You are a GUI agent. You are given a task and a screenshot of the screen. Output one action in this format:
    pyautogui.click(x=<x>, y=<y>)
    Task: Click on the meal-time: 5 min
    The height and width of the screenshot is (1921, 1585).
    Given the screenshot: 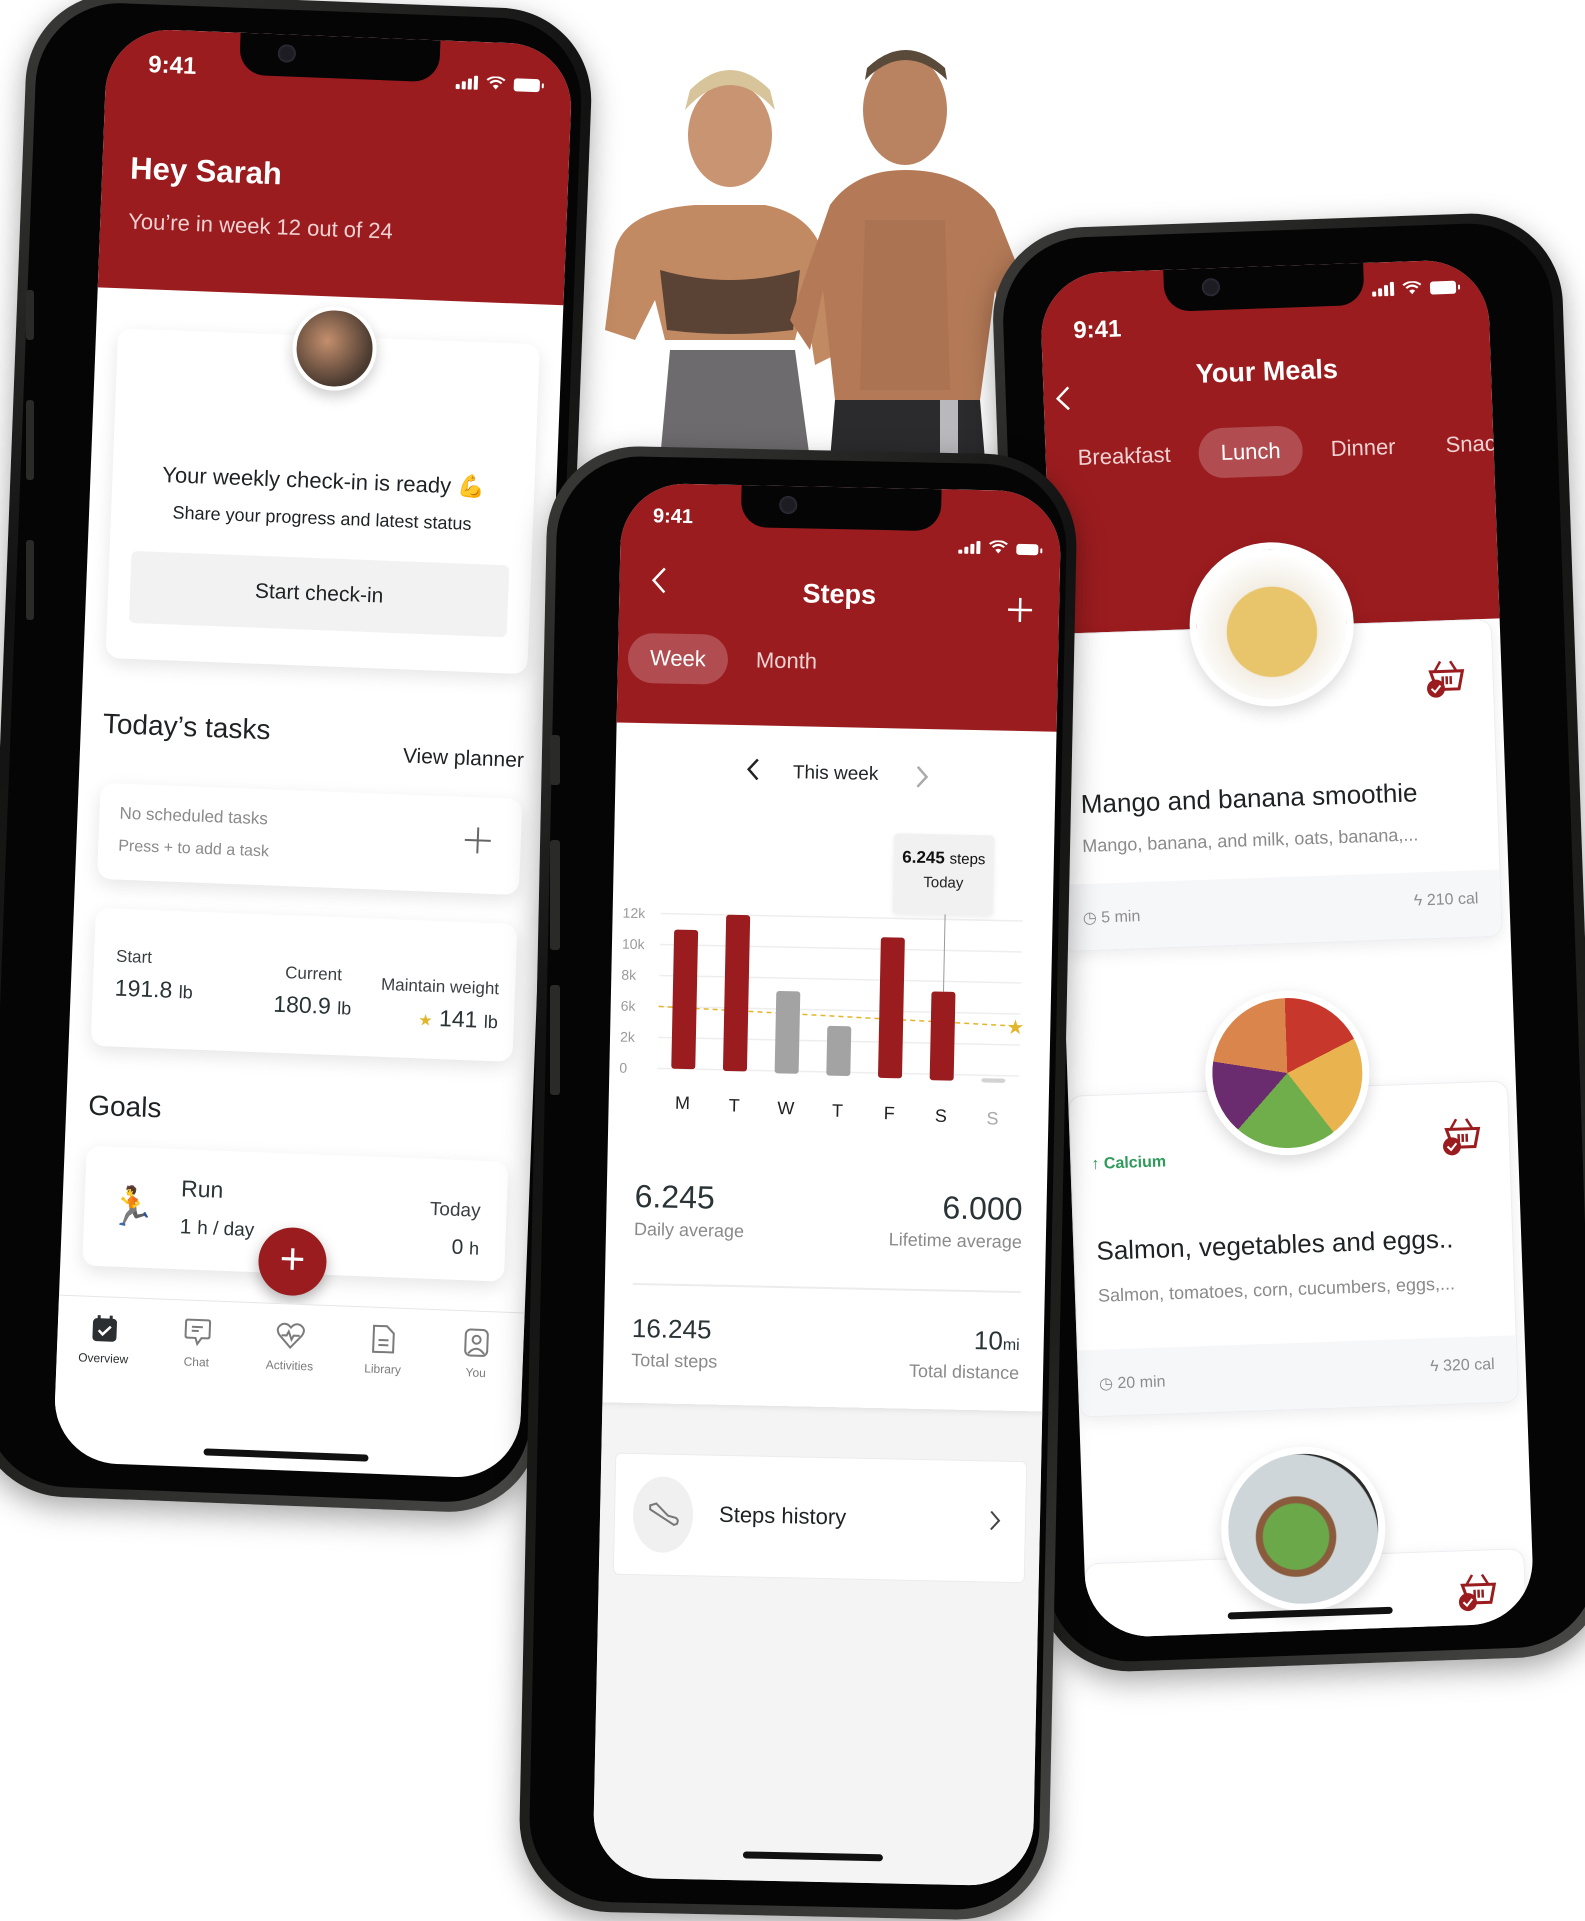 What is the action you would take?
    pyautogui.click(x=1120, y=917)
    